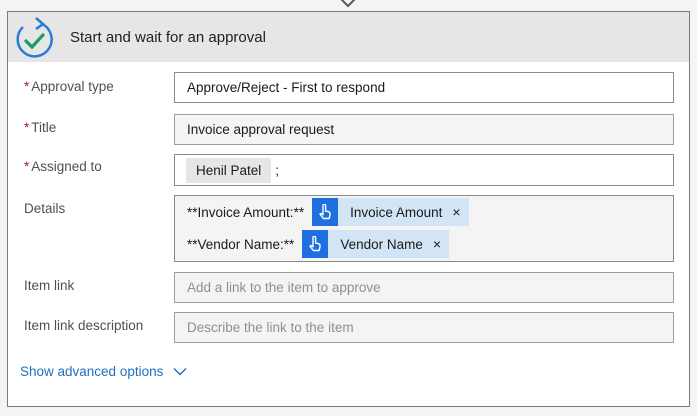 The width and height of the screenshot is (697, 416). Describe the element at coordinates (241, 244) in the screenshot. I see `details-line-2-text: **Vendor Name:**` at that location.